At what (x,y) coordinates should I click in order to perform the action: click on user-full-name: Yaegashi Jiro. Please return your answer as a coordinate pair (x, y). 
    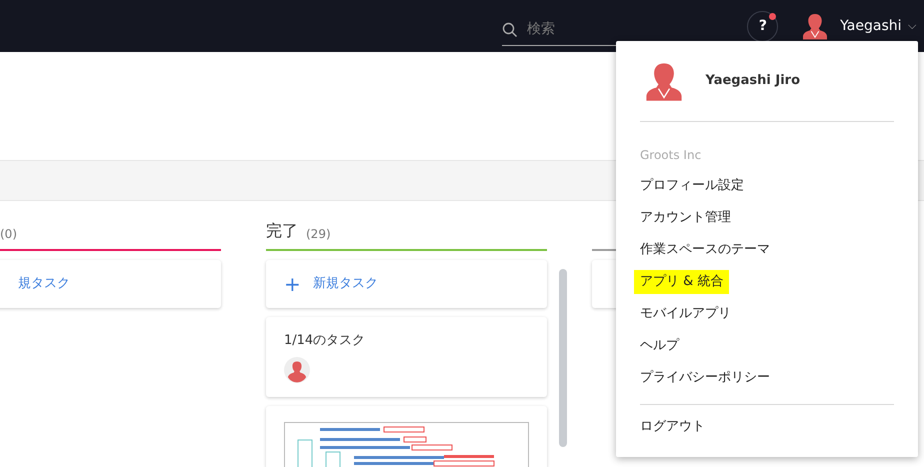
    Looking at the image, I should click on (753, 81).